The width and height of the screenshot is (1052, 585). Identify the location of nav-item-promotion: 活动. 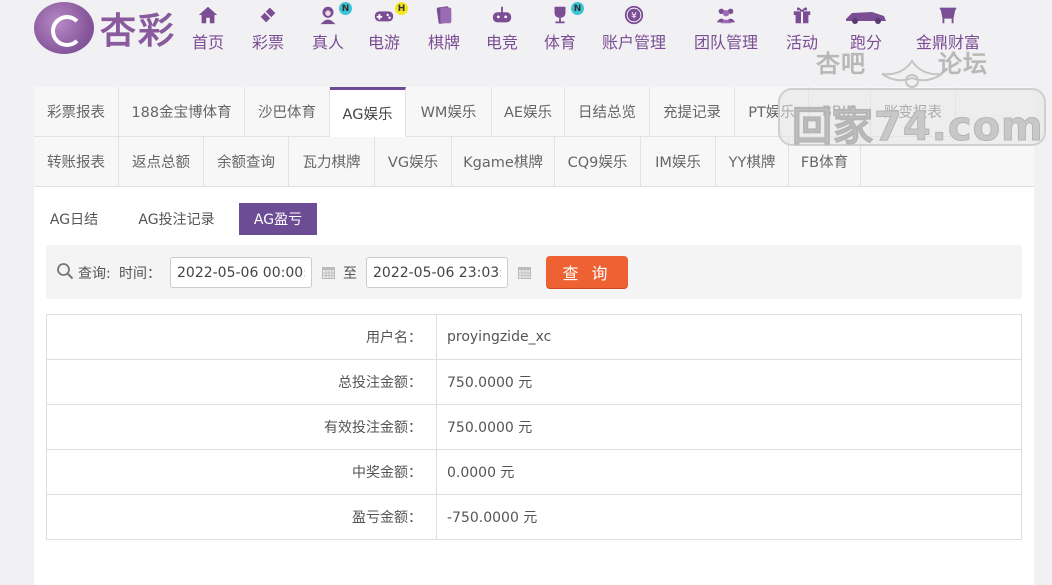
(802, 28).